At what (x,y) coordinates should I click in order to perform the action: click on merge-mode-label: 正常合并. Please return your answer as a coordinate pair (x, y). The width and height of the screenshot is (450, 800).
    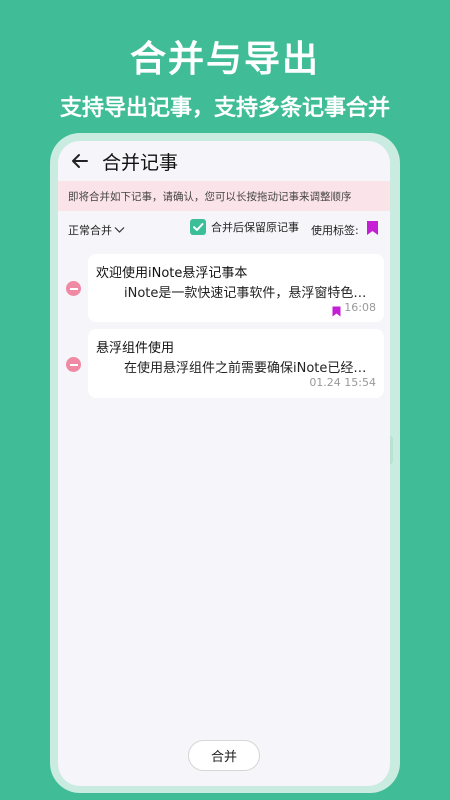
    Looking at the image, I should click on (90, 230).